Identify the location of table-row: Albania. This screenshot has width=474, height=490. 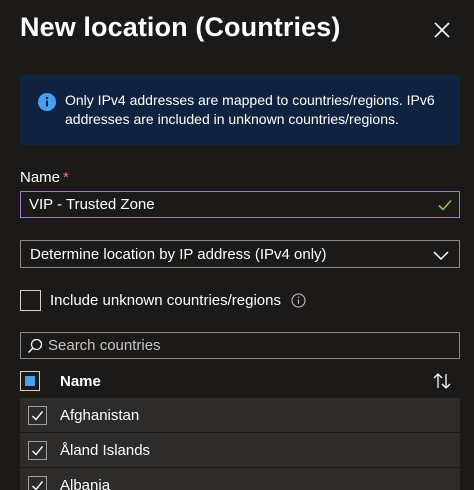
(240, 479).